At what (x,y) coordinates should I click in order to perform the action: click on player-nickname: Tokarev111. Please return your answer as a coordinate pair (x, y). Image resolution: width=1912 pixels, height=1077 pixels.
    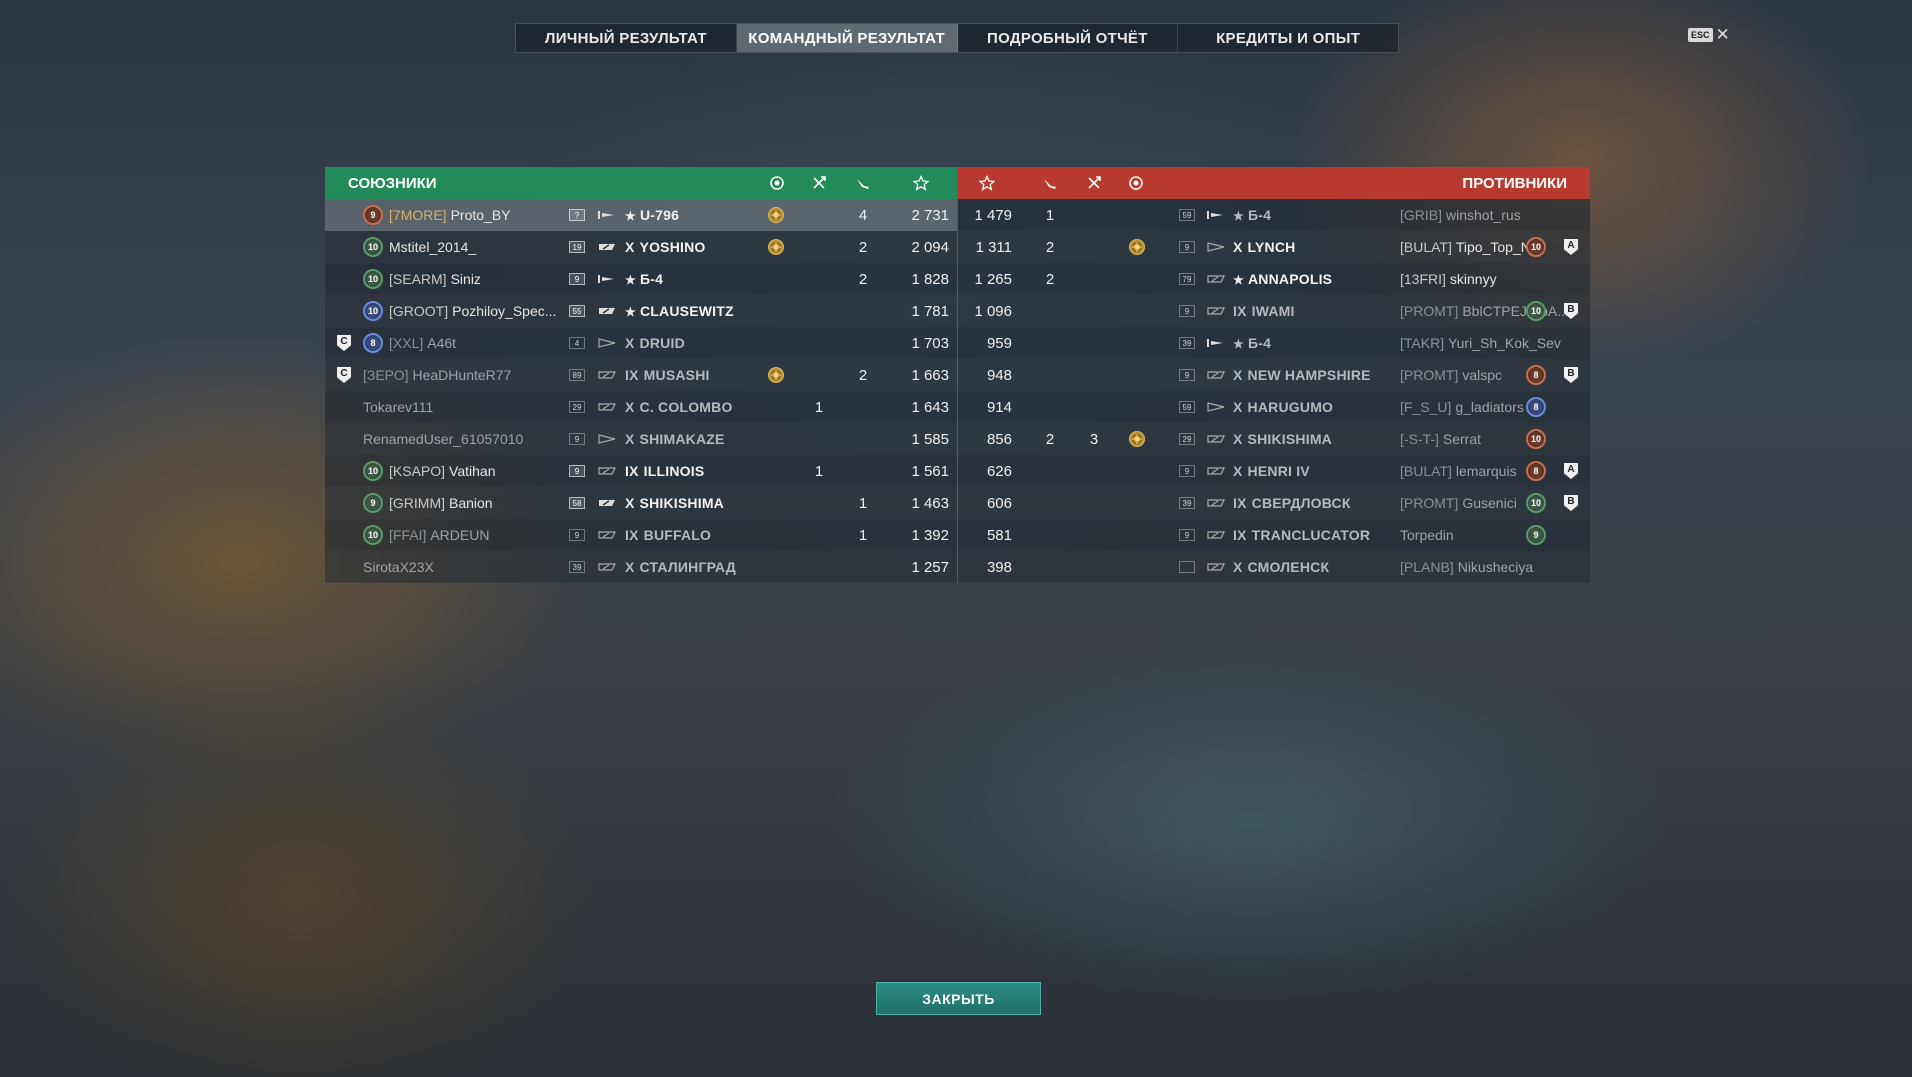
    Looking at the image, I should click on (398, 407).